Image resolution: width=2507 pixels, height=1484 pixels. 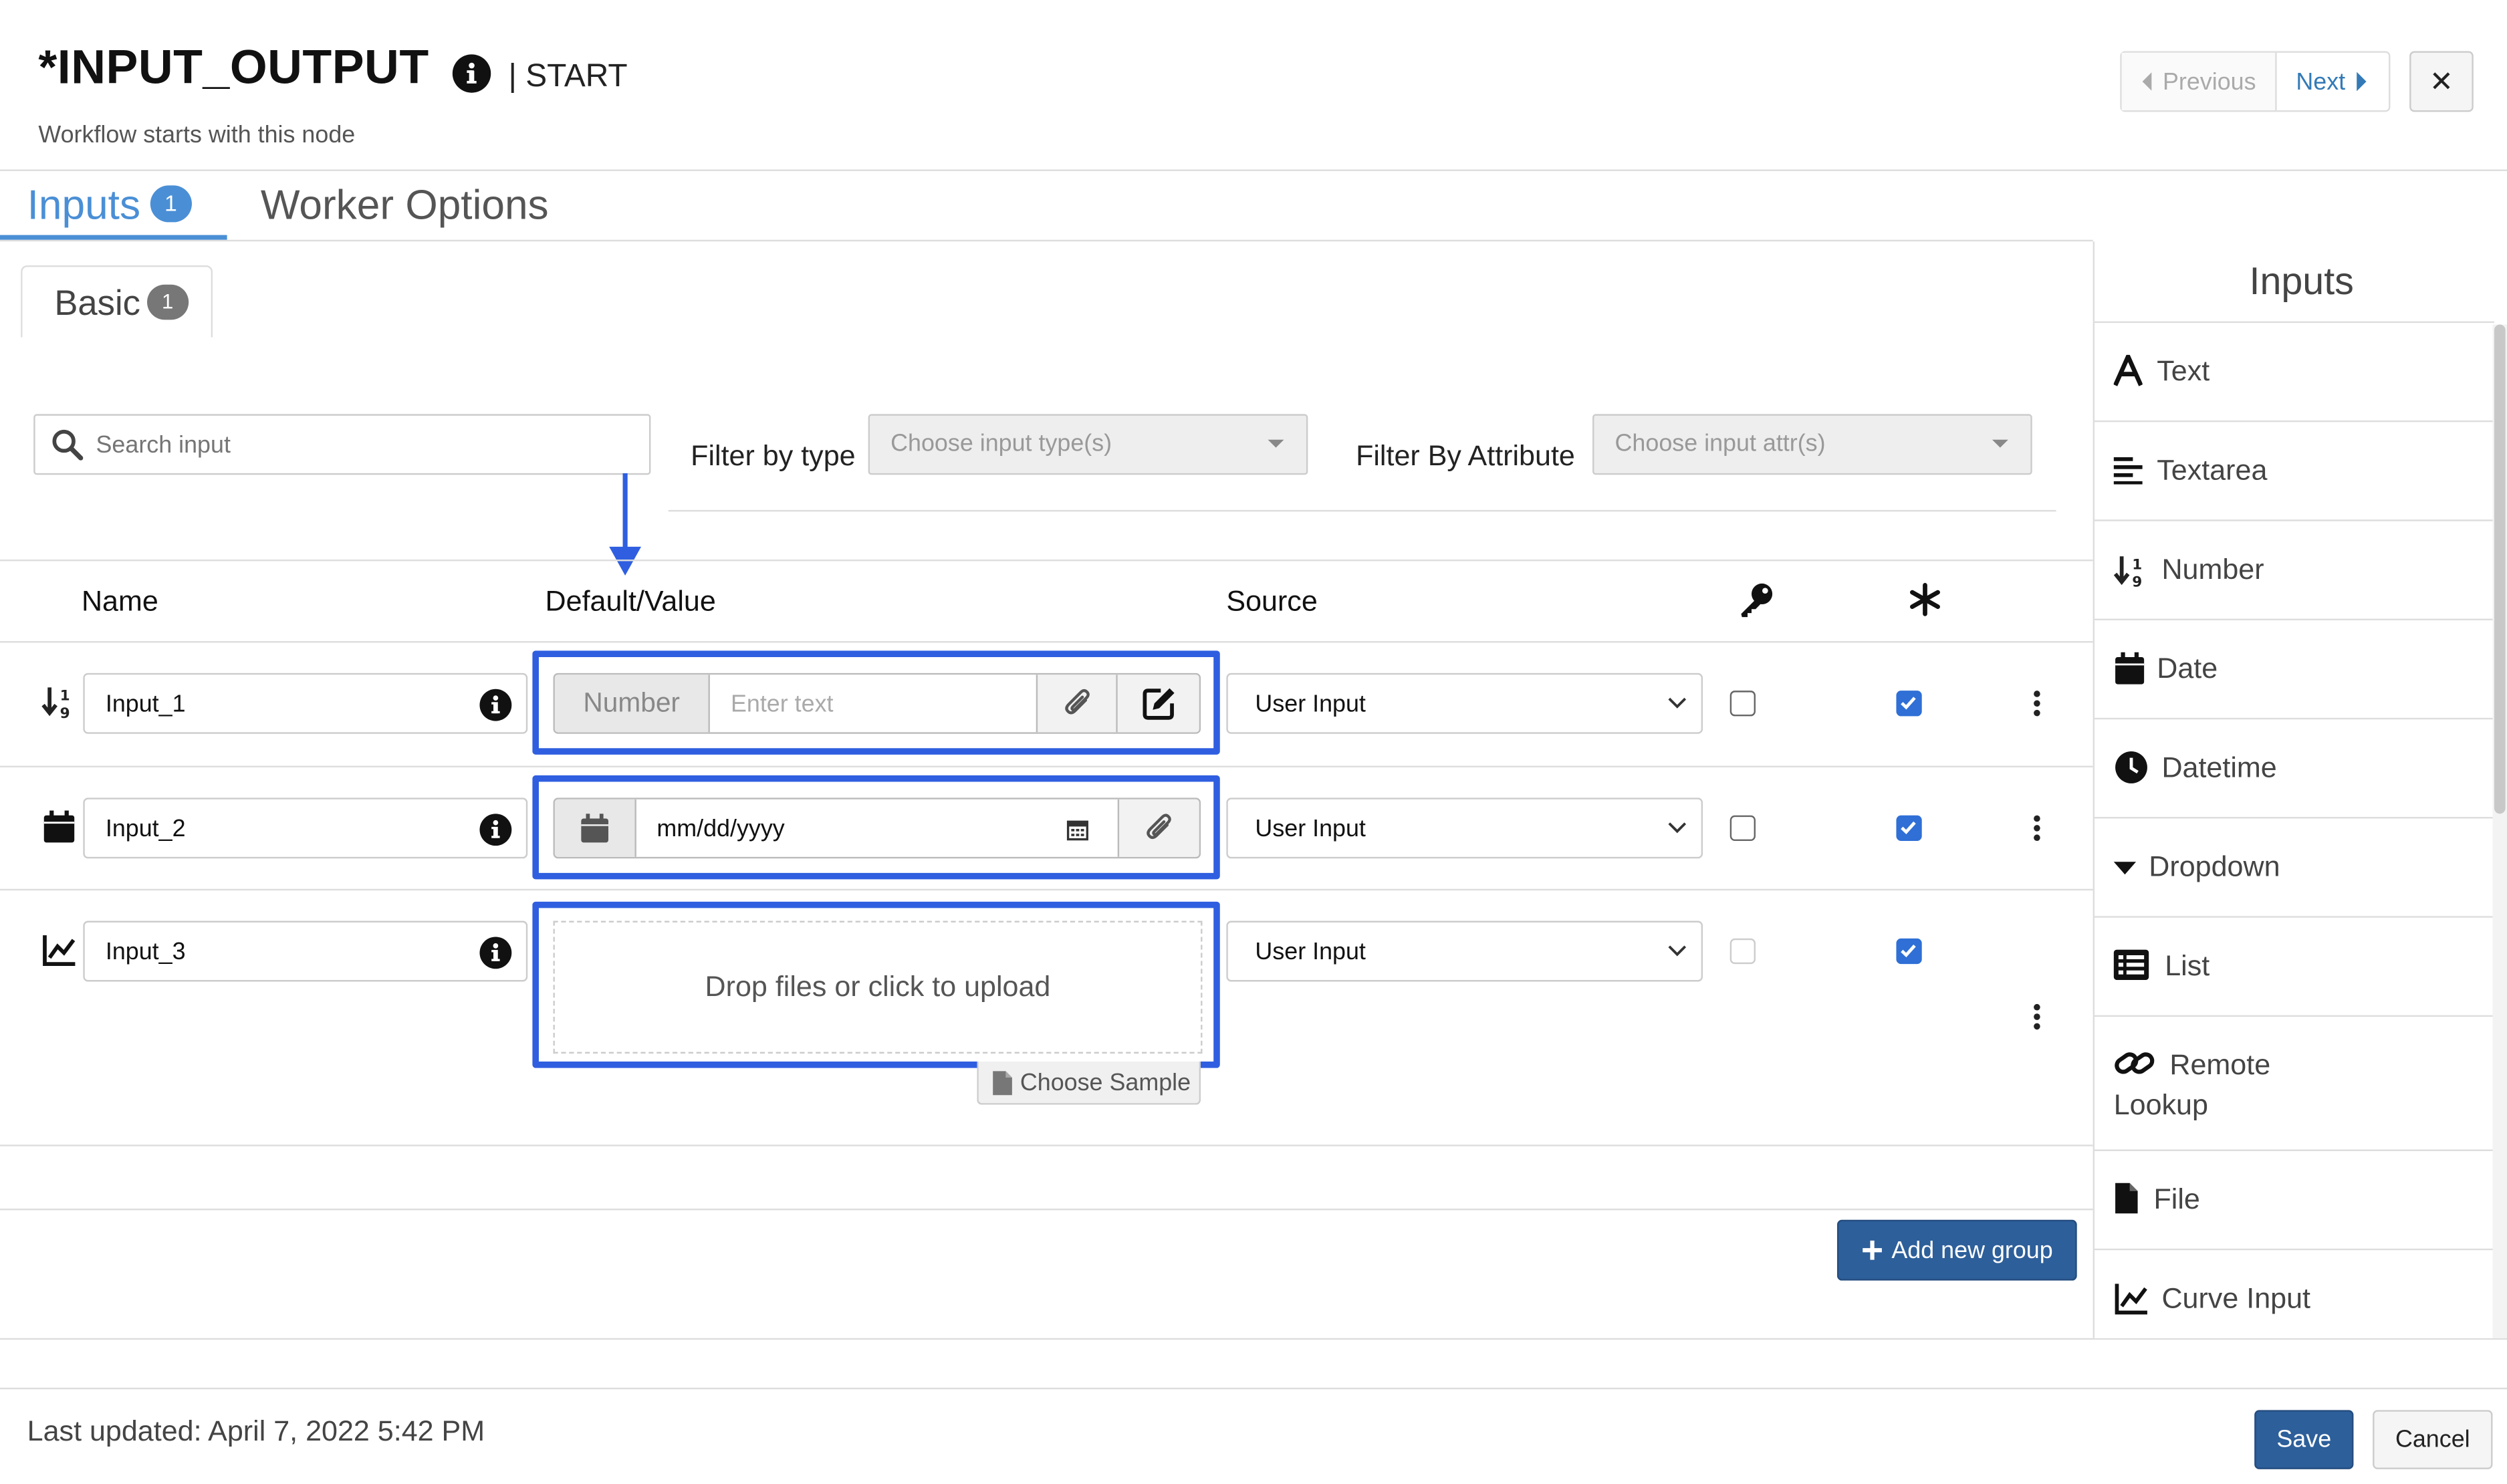 I want to click on palette-item-number: 19 Number, so click(x=2294, y=568).